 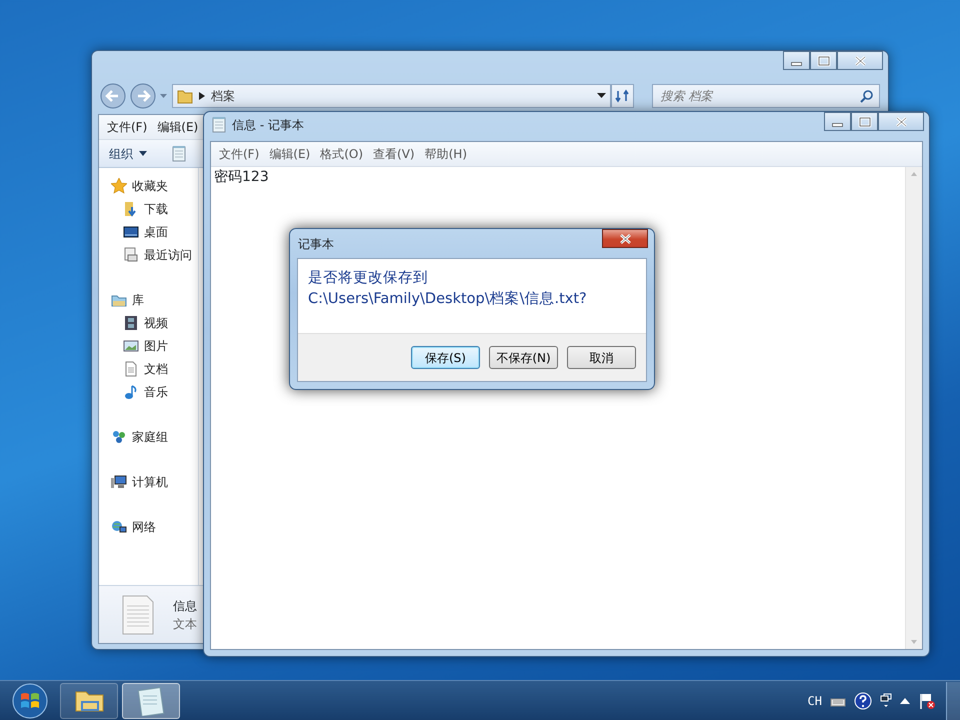 What do you see at coordinates (154, 254) in the screenshot?
I see `sidebar-item: 最近访问` at bounding box center [154, 254].